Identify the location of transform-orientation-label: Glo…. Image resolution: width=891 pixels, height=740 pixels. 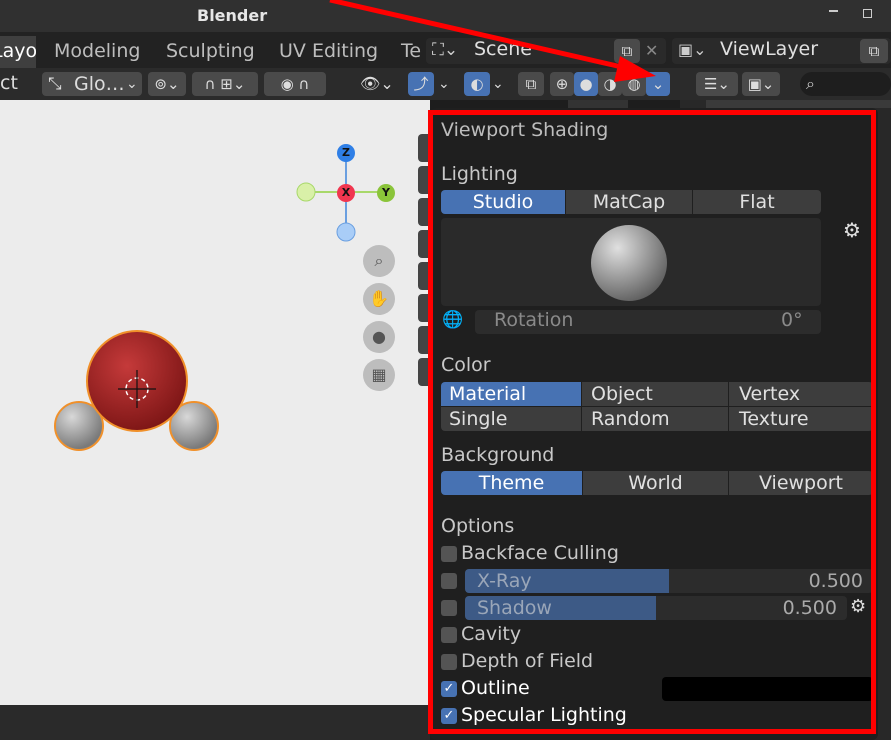
(99, 84).